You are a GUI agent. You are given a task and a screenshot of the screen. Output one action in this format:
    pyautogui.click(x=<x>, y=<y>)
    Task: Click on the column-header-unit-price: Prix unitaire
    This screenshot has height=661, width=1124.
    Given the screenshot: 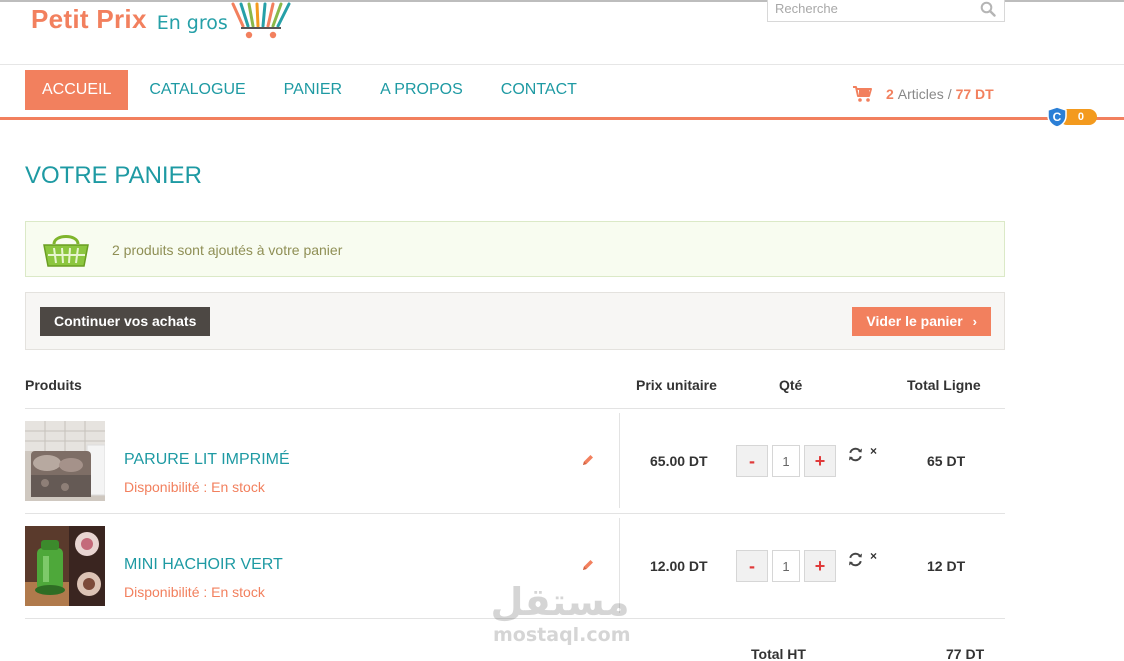 What is the action you would take?
    pyautogui.click(x=676, y=385)
    